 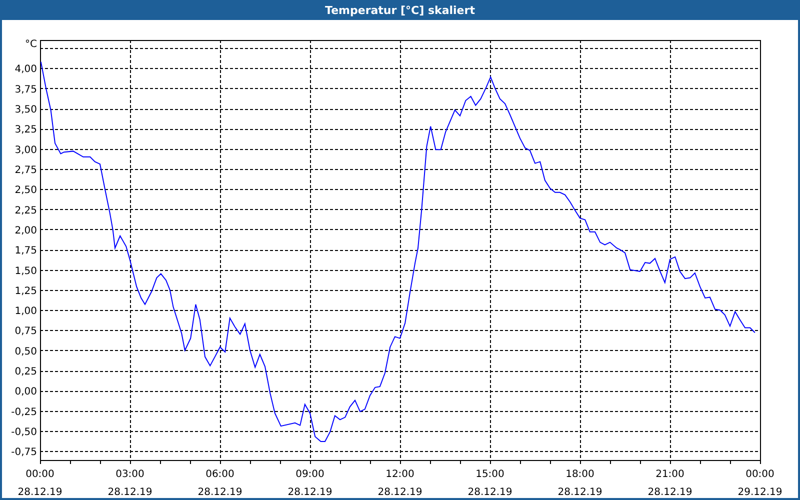 What do you see at coordinates (25, 170) in the screenshot?
I see `axis-tick-label: 2,75` at bounding box center [25, 170].